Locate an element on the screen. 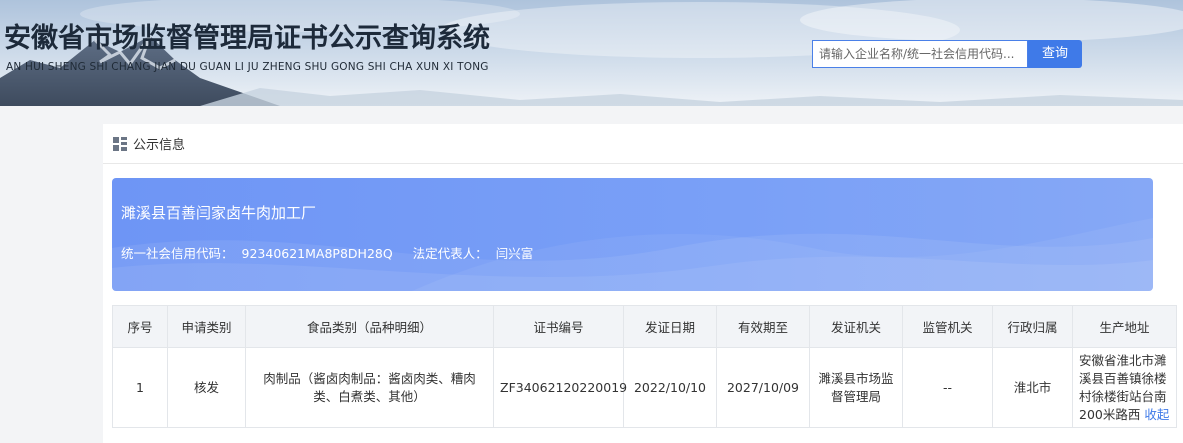 The width and height of the screenshot is (1183, 443). col-header-cert-no: 证书编号 is located at coordinates (558, 326).